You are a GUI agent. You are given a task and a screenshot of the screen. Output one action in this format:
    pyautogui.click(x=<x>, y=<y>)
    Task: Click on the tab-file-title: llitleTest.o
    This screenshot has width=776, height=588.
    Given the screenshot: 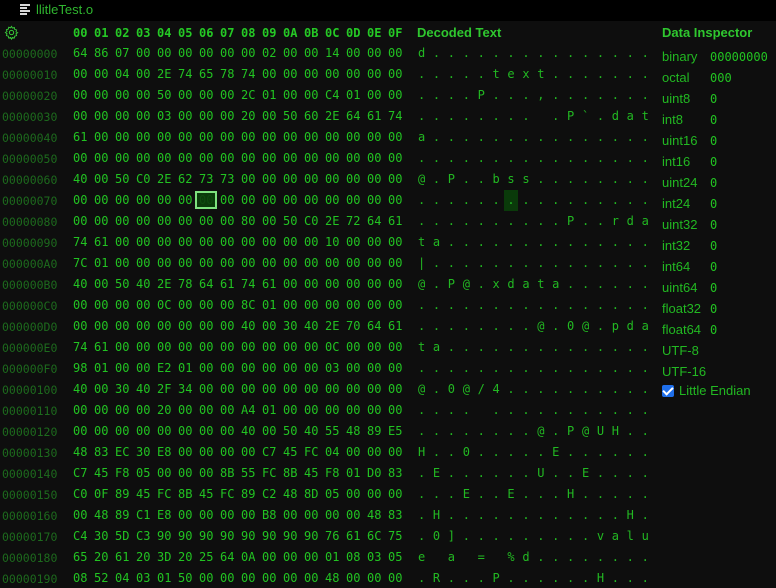 What is the action you would take?
    pyautogui.click(x=64, y=9)
    